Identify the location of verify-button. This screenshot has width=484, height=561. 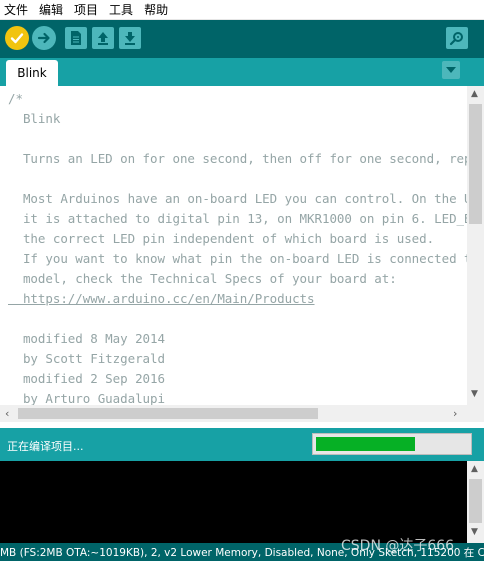
(17, 38).